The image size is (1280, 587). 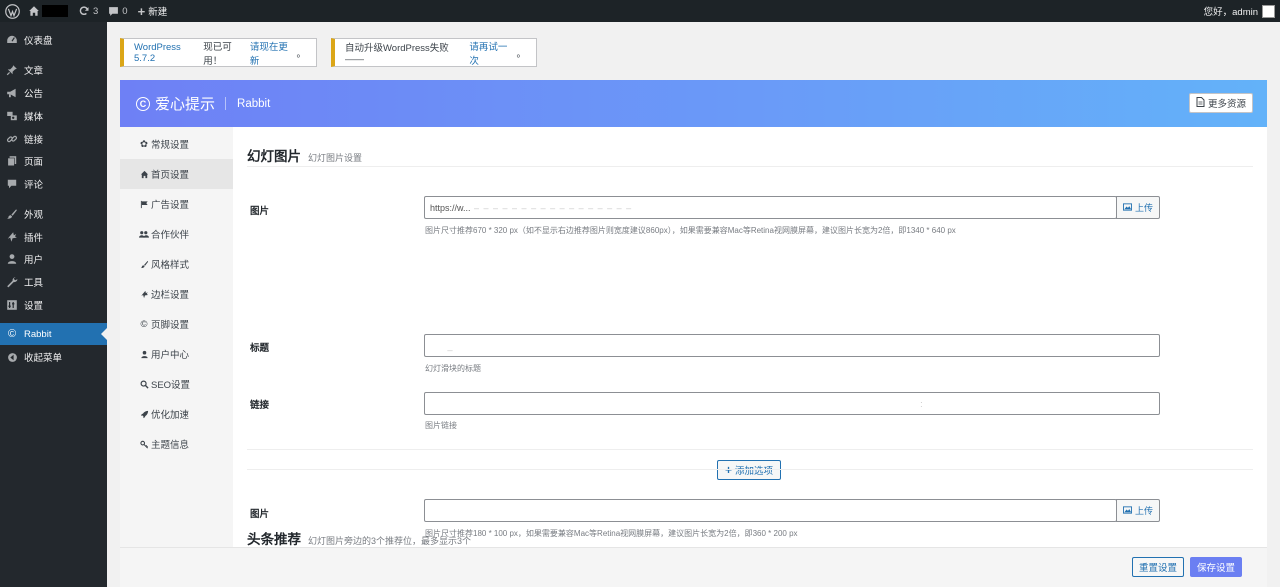 I want to click on sidebar-item-tools: 工具, so click(x=53, y=282).